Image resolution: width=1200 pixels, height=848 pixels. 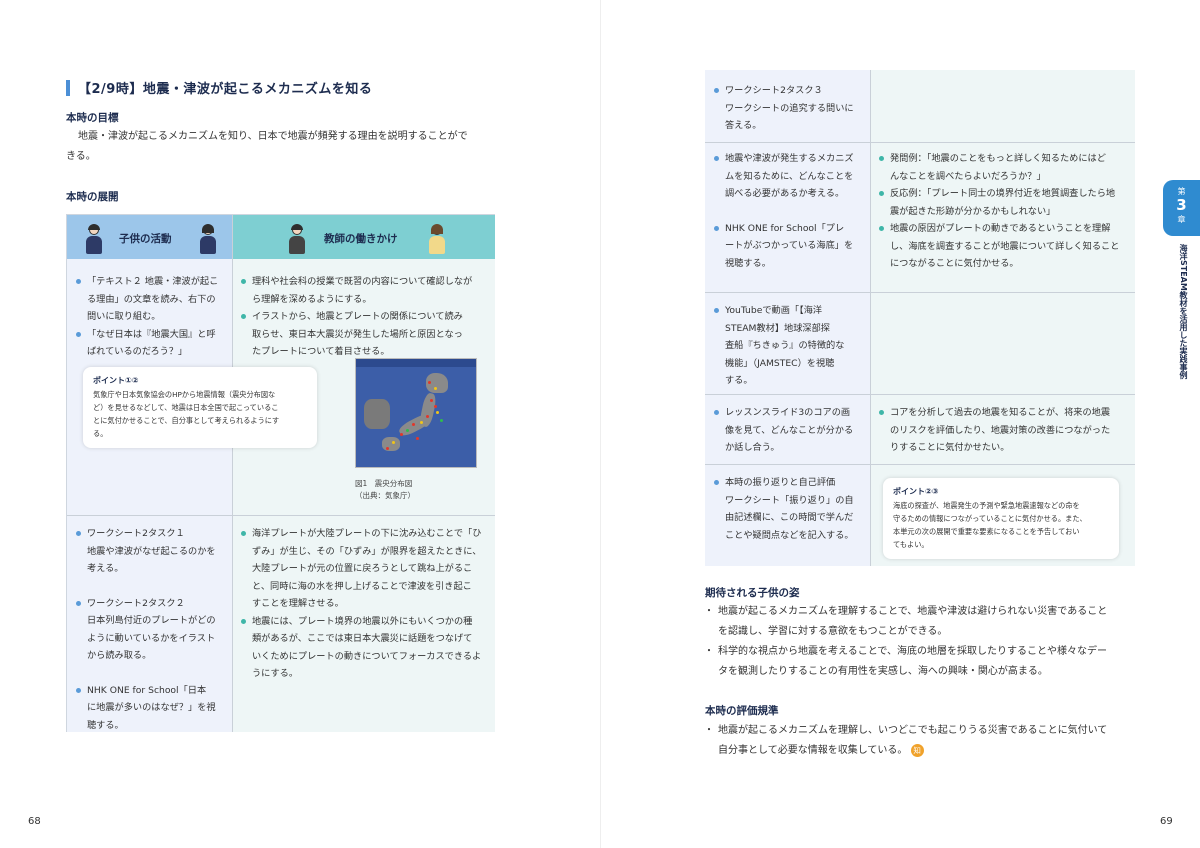 What do you see at coordinates (917, 750) in the screenshot?
I see `knowledge-badge: 知` at bounding box center [917, 750].